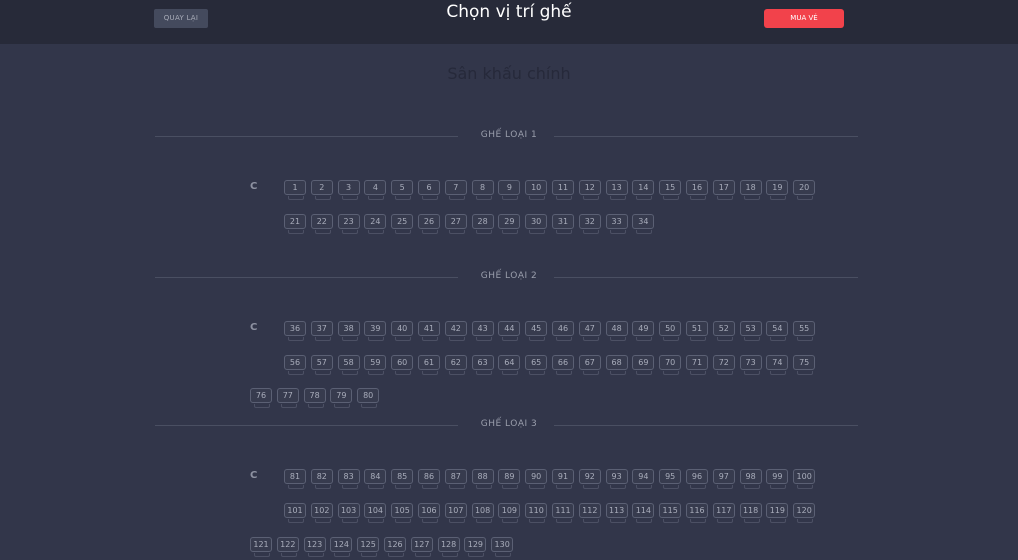 The height and width of the screenshot is (560, 1018). I want to click on seat: 1, so click(295, 190).